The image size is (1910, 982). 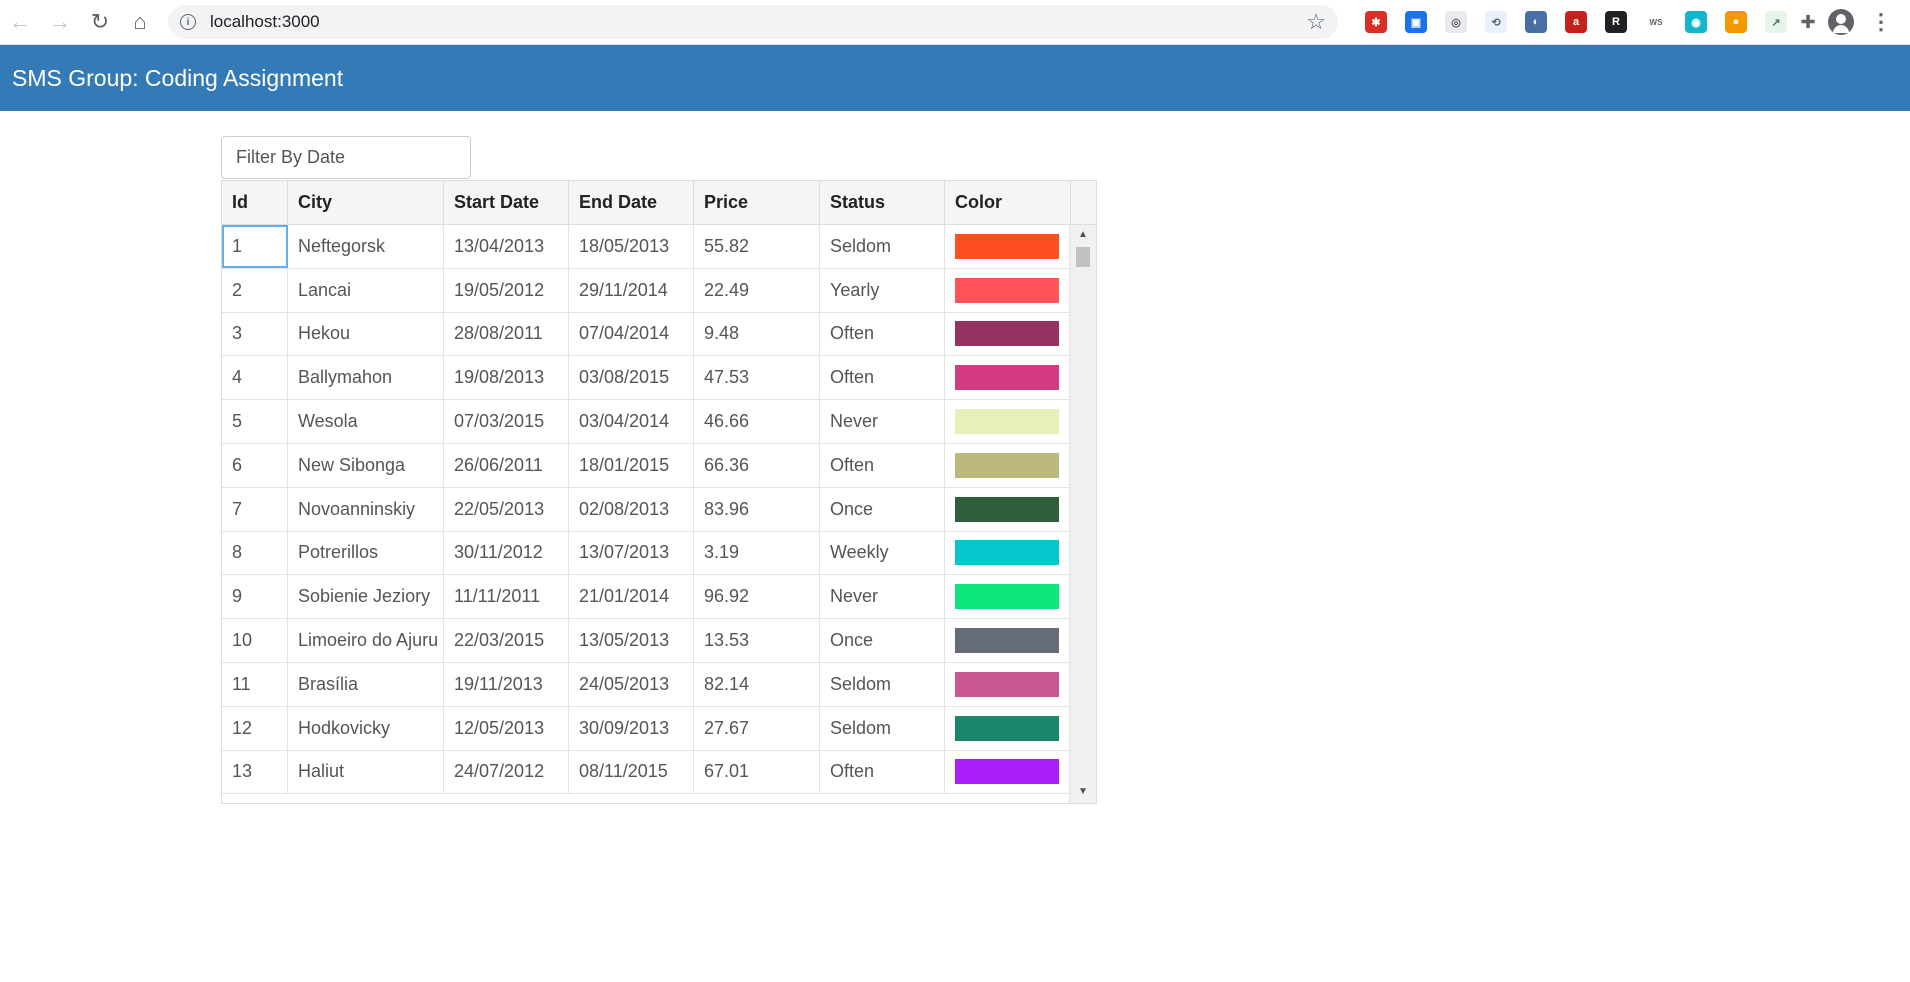 I want to click on cell-end: 03/08/2015, so click(x=631, y=378).